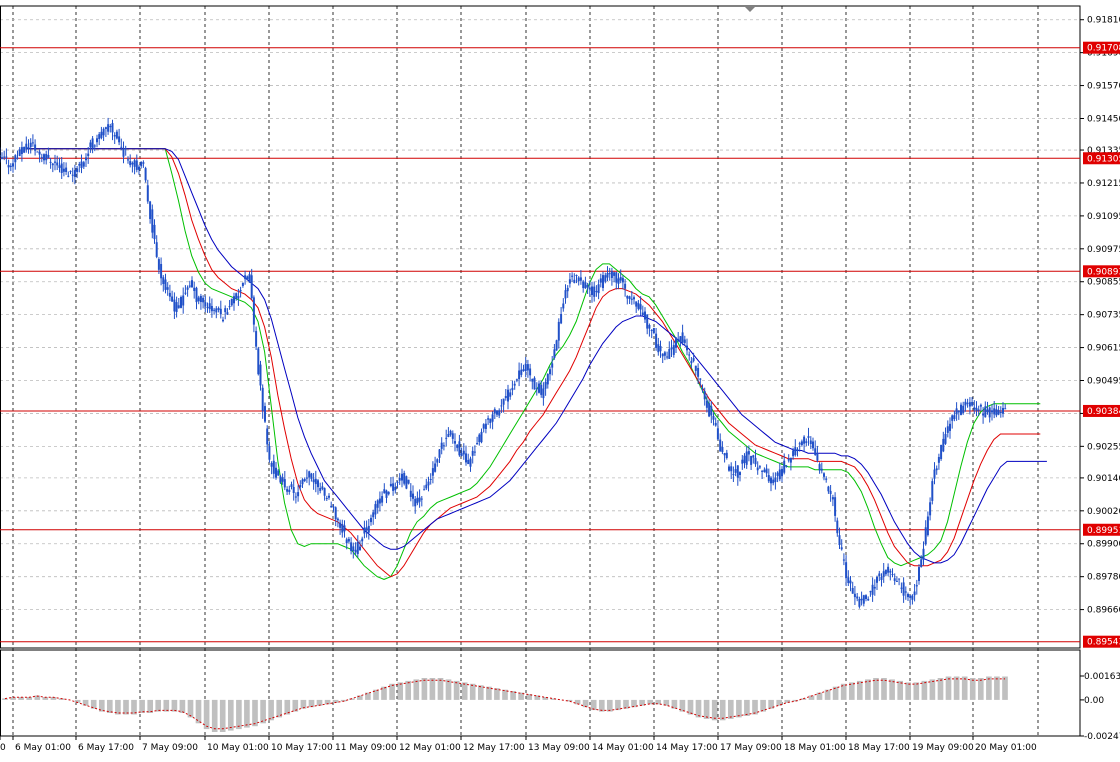  I want to click on price-tick-label: 0.91215, so click(1103, 184).